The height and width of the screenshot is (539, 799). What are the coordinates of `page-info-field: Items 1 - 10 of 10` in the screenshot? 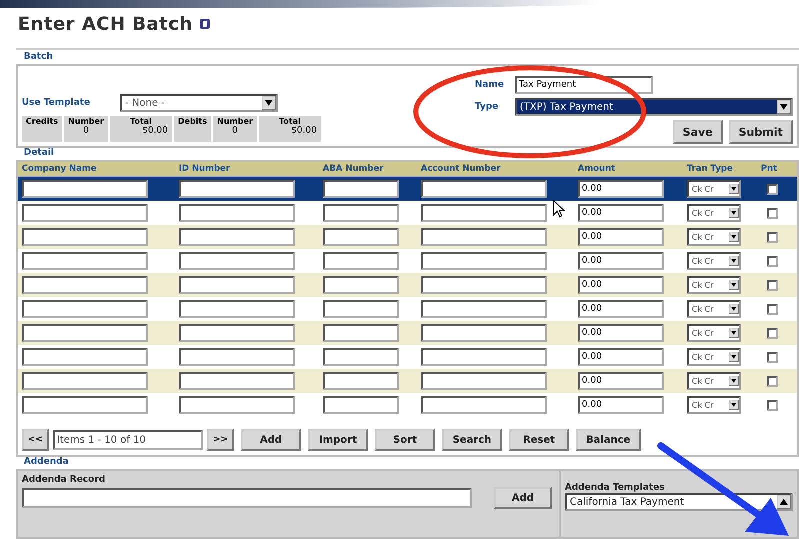 It's located at (128, 440).